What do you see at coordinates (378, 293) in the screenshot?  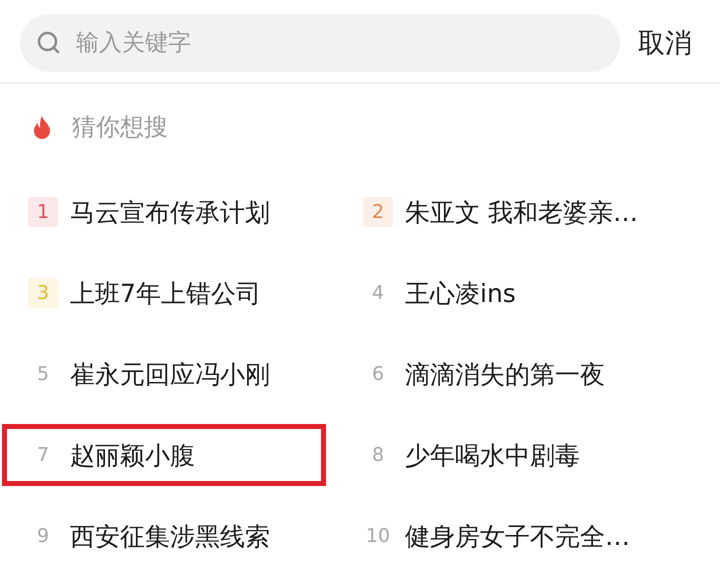 I see `rank-number: 4` at bounding box center [378, 293].